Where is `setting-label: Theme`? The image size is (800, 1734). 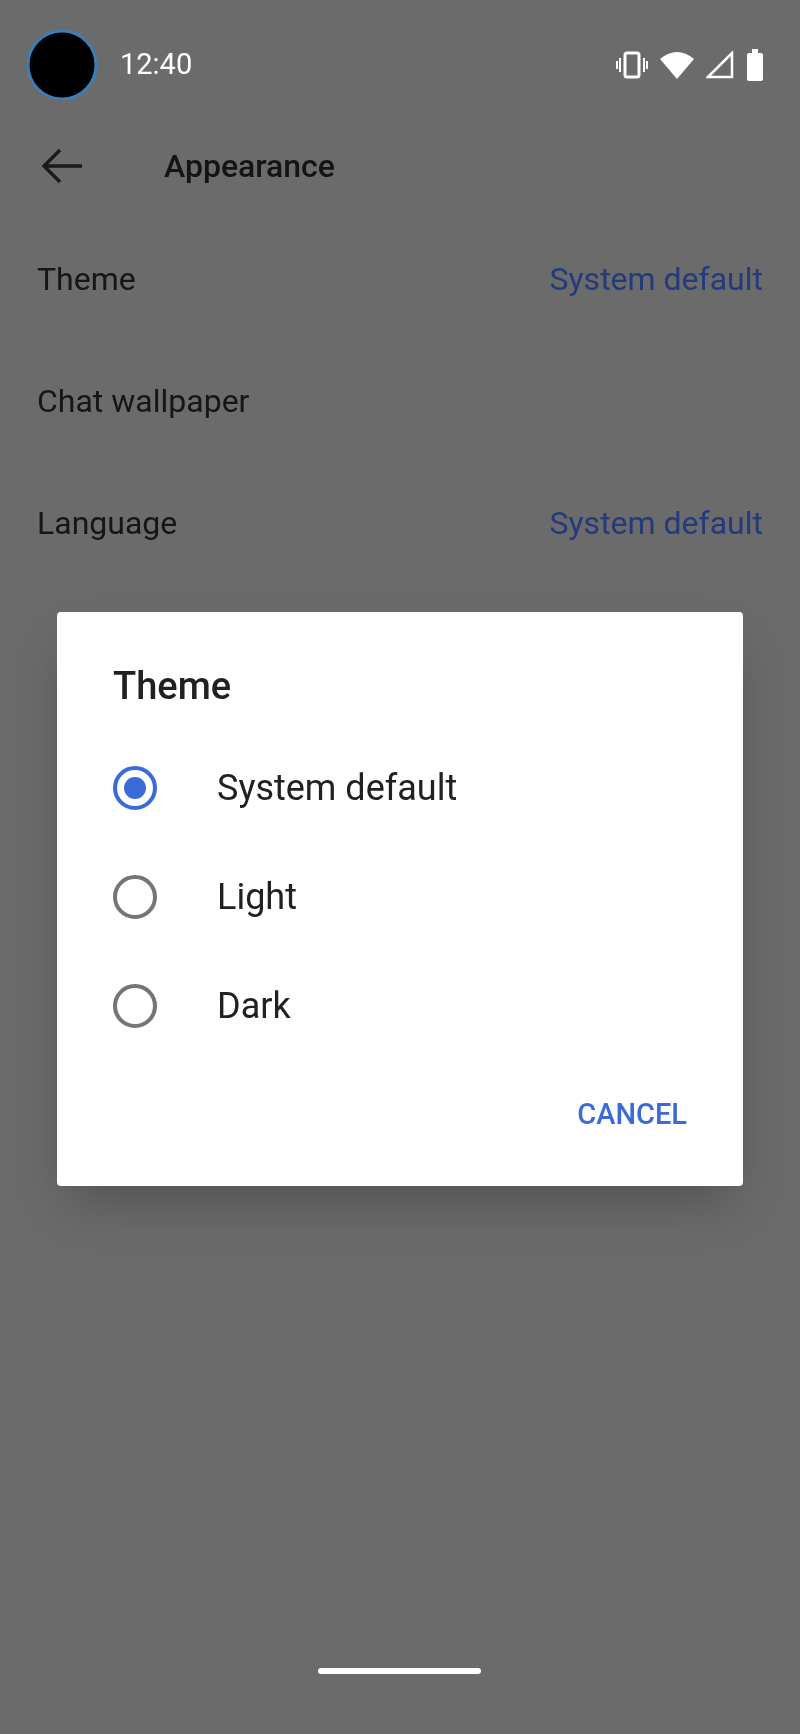 setting-label: Theme is located at coordinates (86, 279).